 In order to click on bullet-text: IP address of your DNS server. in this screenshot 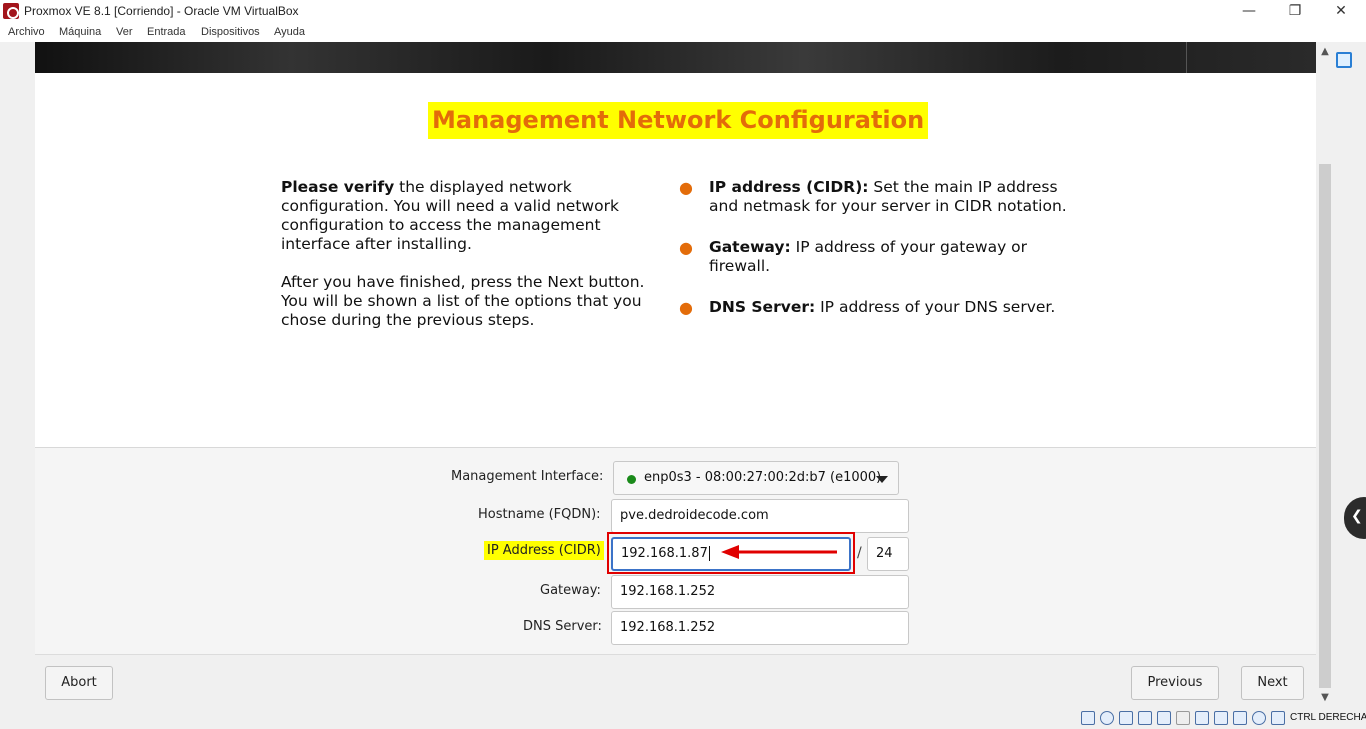, I will do `click(935, 307)`.